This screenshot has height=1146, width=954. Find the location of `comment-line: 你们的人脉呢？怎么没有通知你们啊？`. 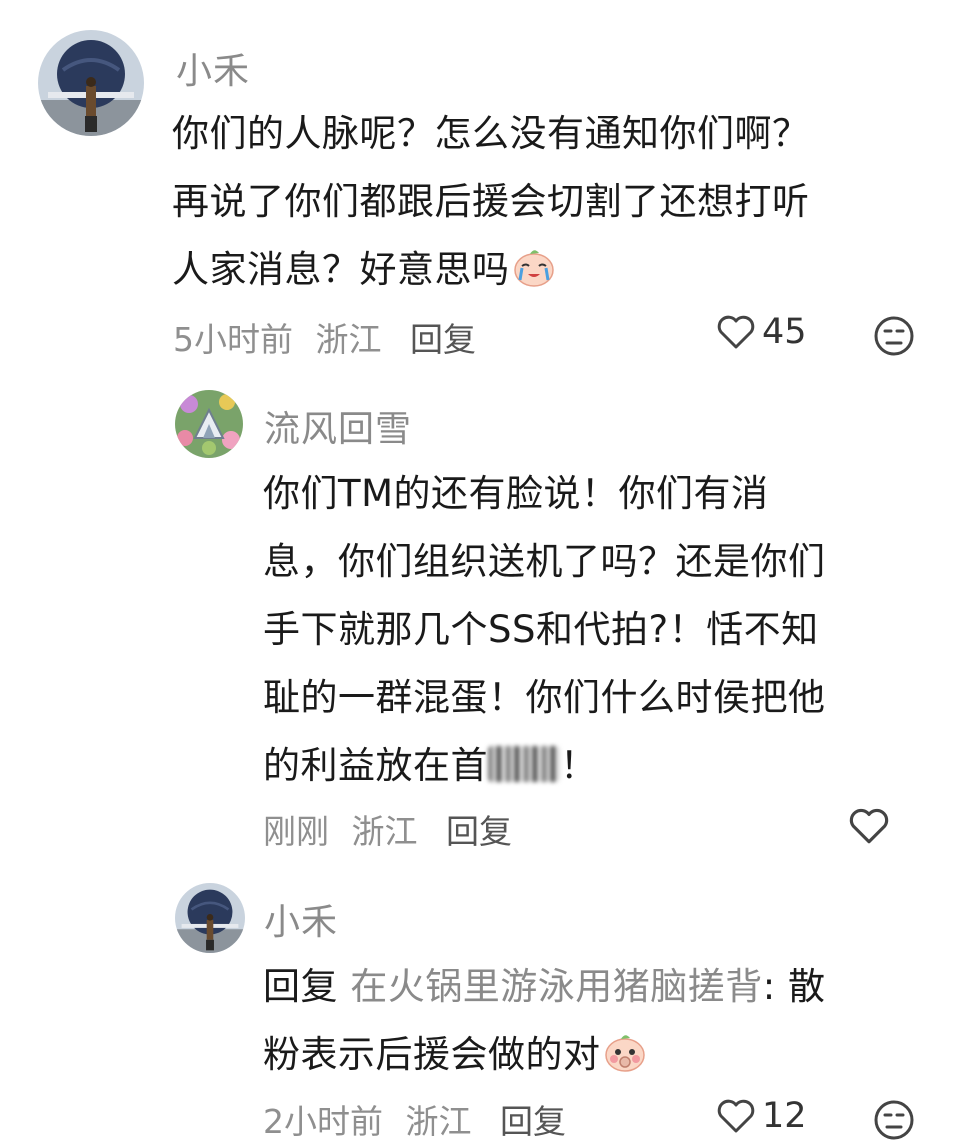

comment-line: 你们的人脉呢？怎么没有通知你们啊？ is located at coordinates (491, 133).